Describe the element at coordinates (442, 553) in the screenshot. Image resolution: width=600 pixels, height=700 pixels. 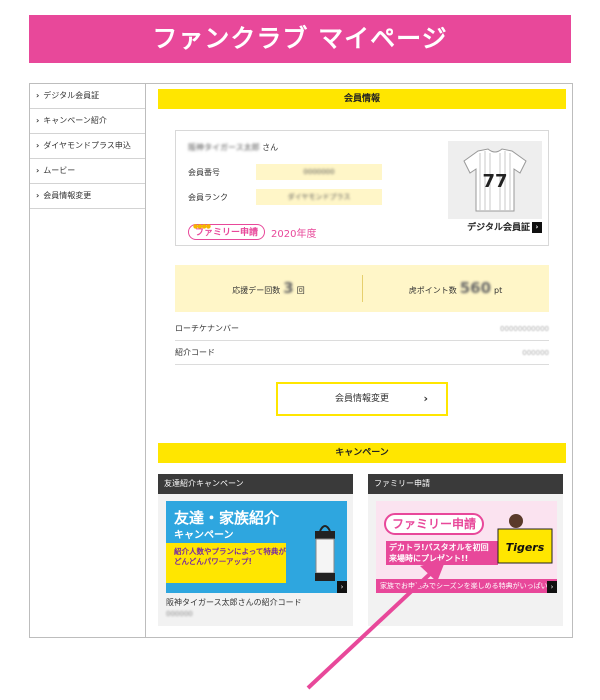
I see `banner-text: デカトラ!バスタオルを初回来場時にプレゼント!!` at that location.